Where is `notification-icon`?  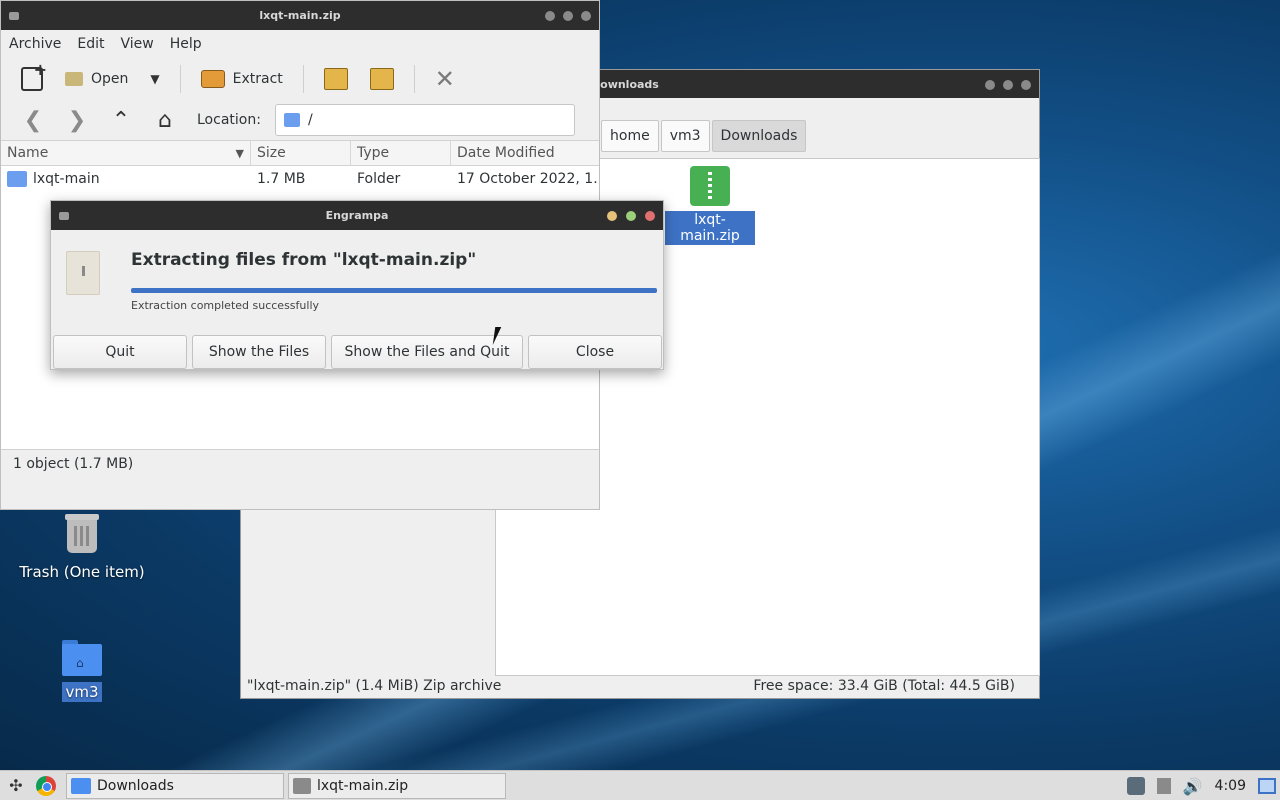
notification-icon is located at coordinates (1135, 786).